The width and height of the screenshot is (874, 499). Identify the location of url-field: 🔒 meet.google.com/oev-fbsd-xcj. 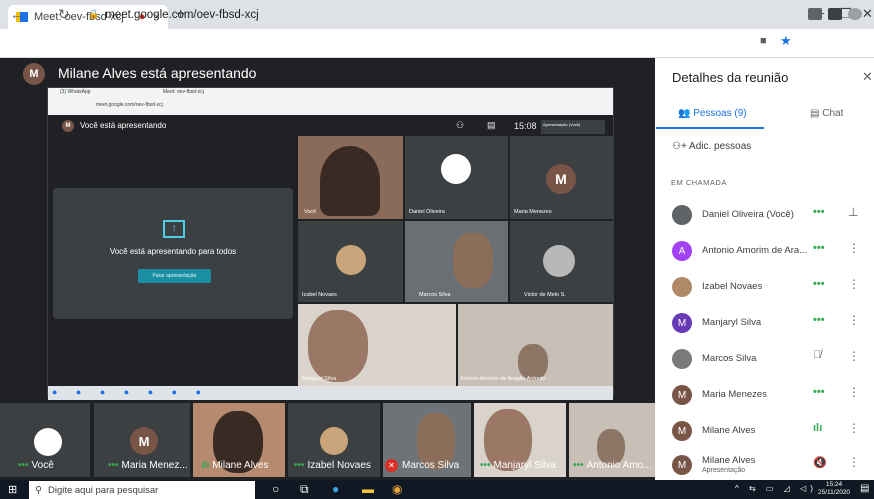
(438, 14).